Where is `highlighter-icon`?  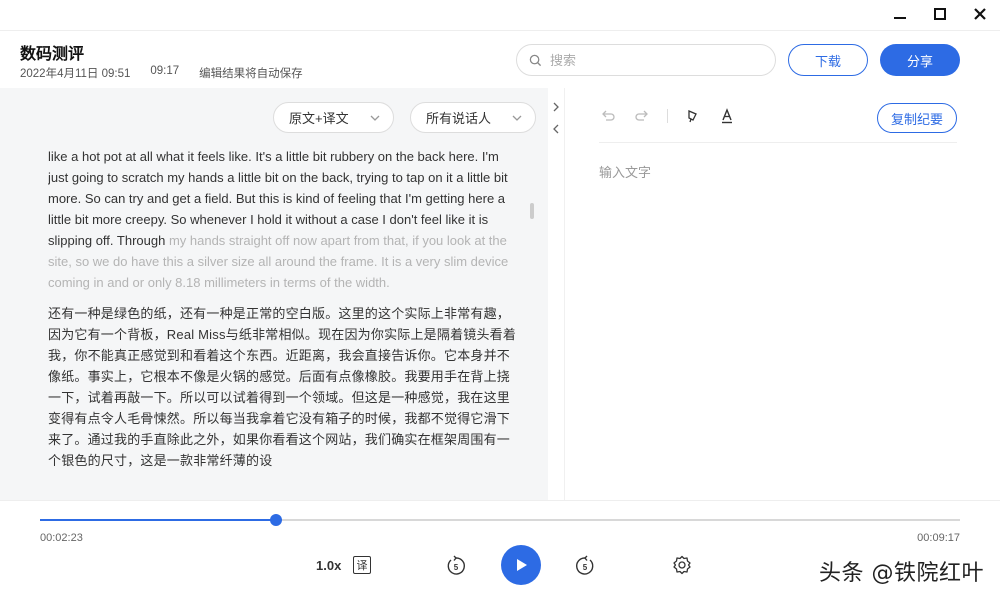
highlighter-icon is located at coordinates (692, 116).